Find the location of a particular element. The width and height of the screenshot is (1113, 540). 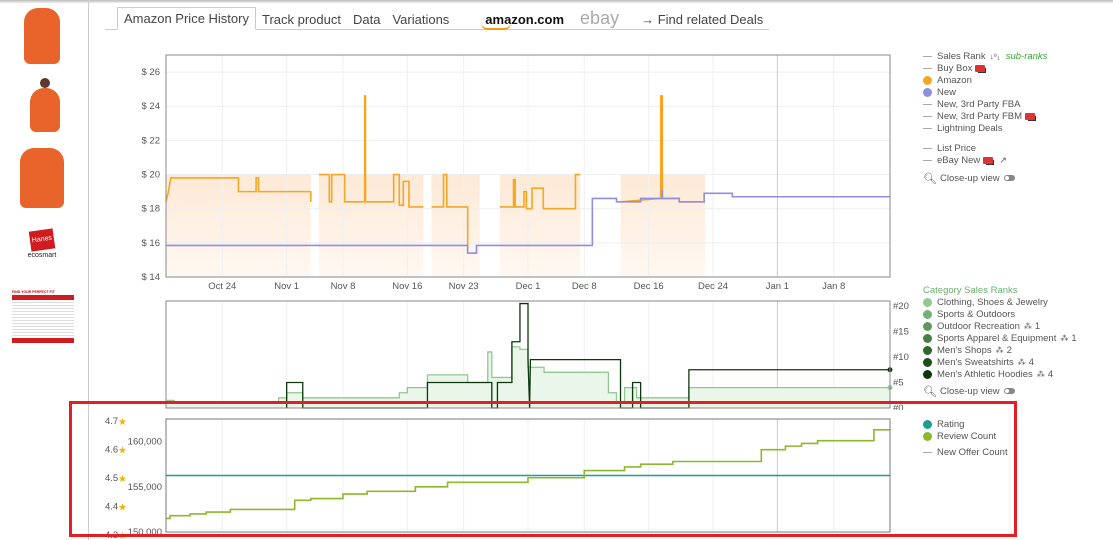

external-link-icon: ↗ is located at coordinates (1003, 160).